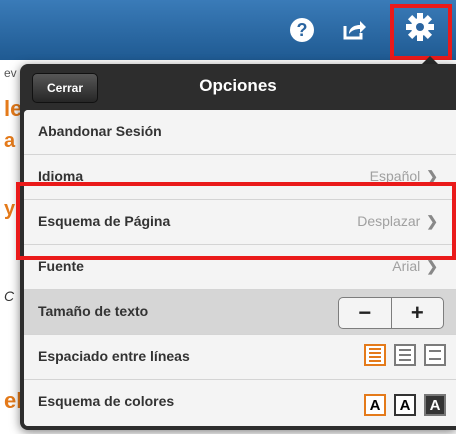 This screenshot has height=434, width=456. Describe the element at coordinates (240, 403) in the screenshot. I see `option-color-scheme: Esquema de colores A A A` at that location.